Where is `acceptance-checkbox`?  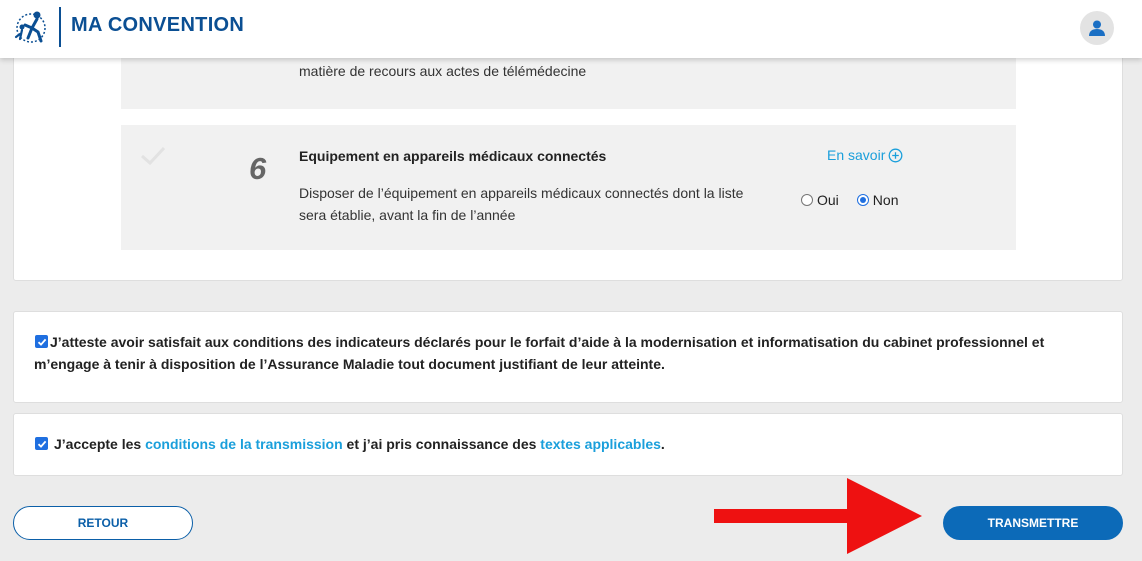 acceptance-checkbox is located at coordinates (41, 443).